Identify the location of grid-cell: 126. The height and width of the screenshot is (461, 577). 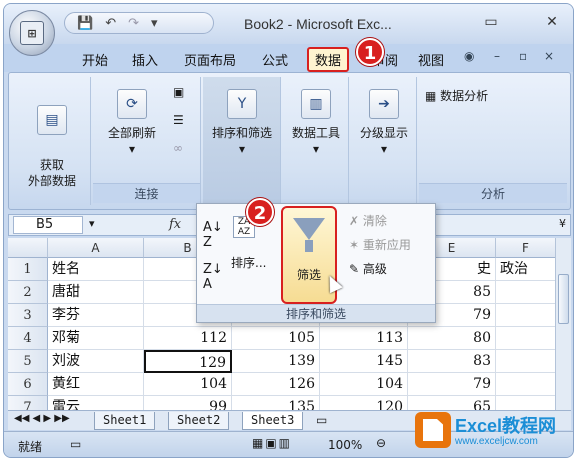
(276, 384).